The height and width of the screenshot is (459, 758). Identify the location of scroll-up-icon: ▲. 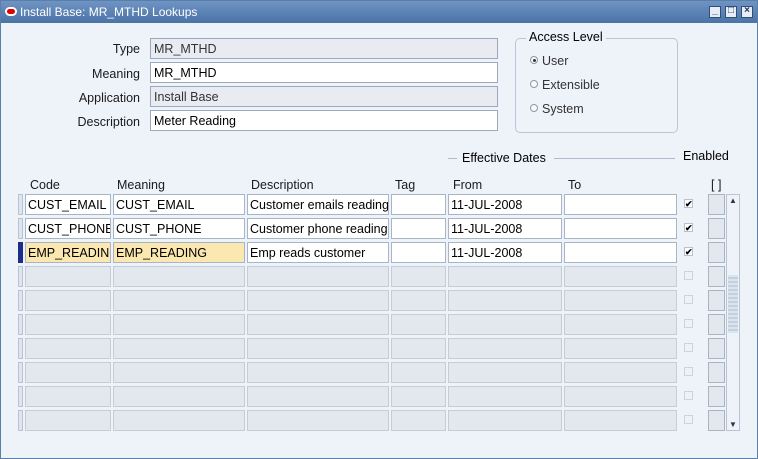
(733, 200).